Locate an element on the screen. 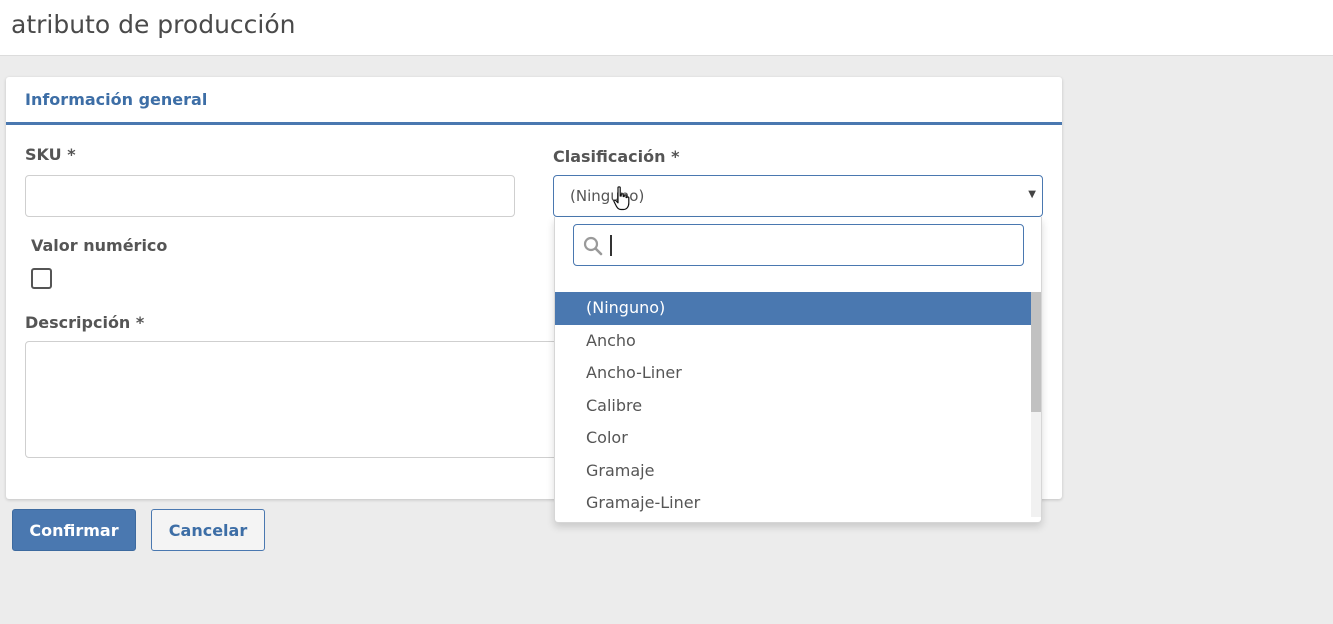  dropdown-option: Gramaje is located at coordinates (793, 471).